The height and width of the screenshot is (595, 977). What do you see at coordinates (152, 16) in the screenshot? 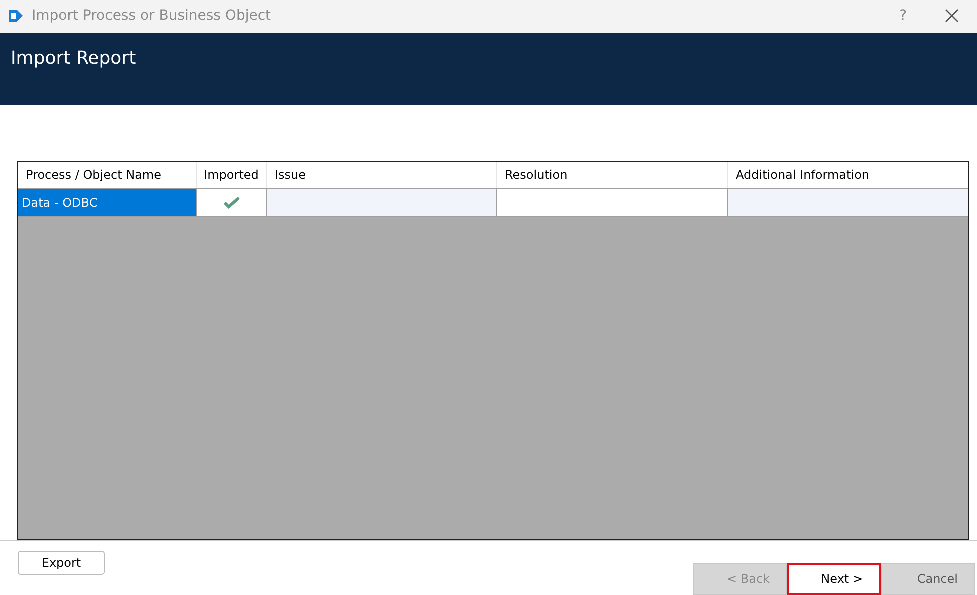
I see `window-title: Import Process or Business Object` at bounding box center [152, 16].